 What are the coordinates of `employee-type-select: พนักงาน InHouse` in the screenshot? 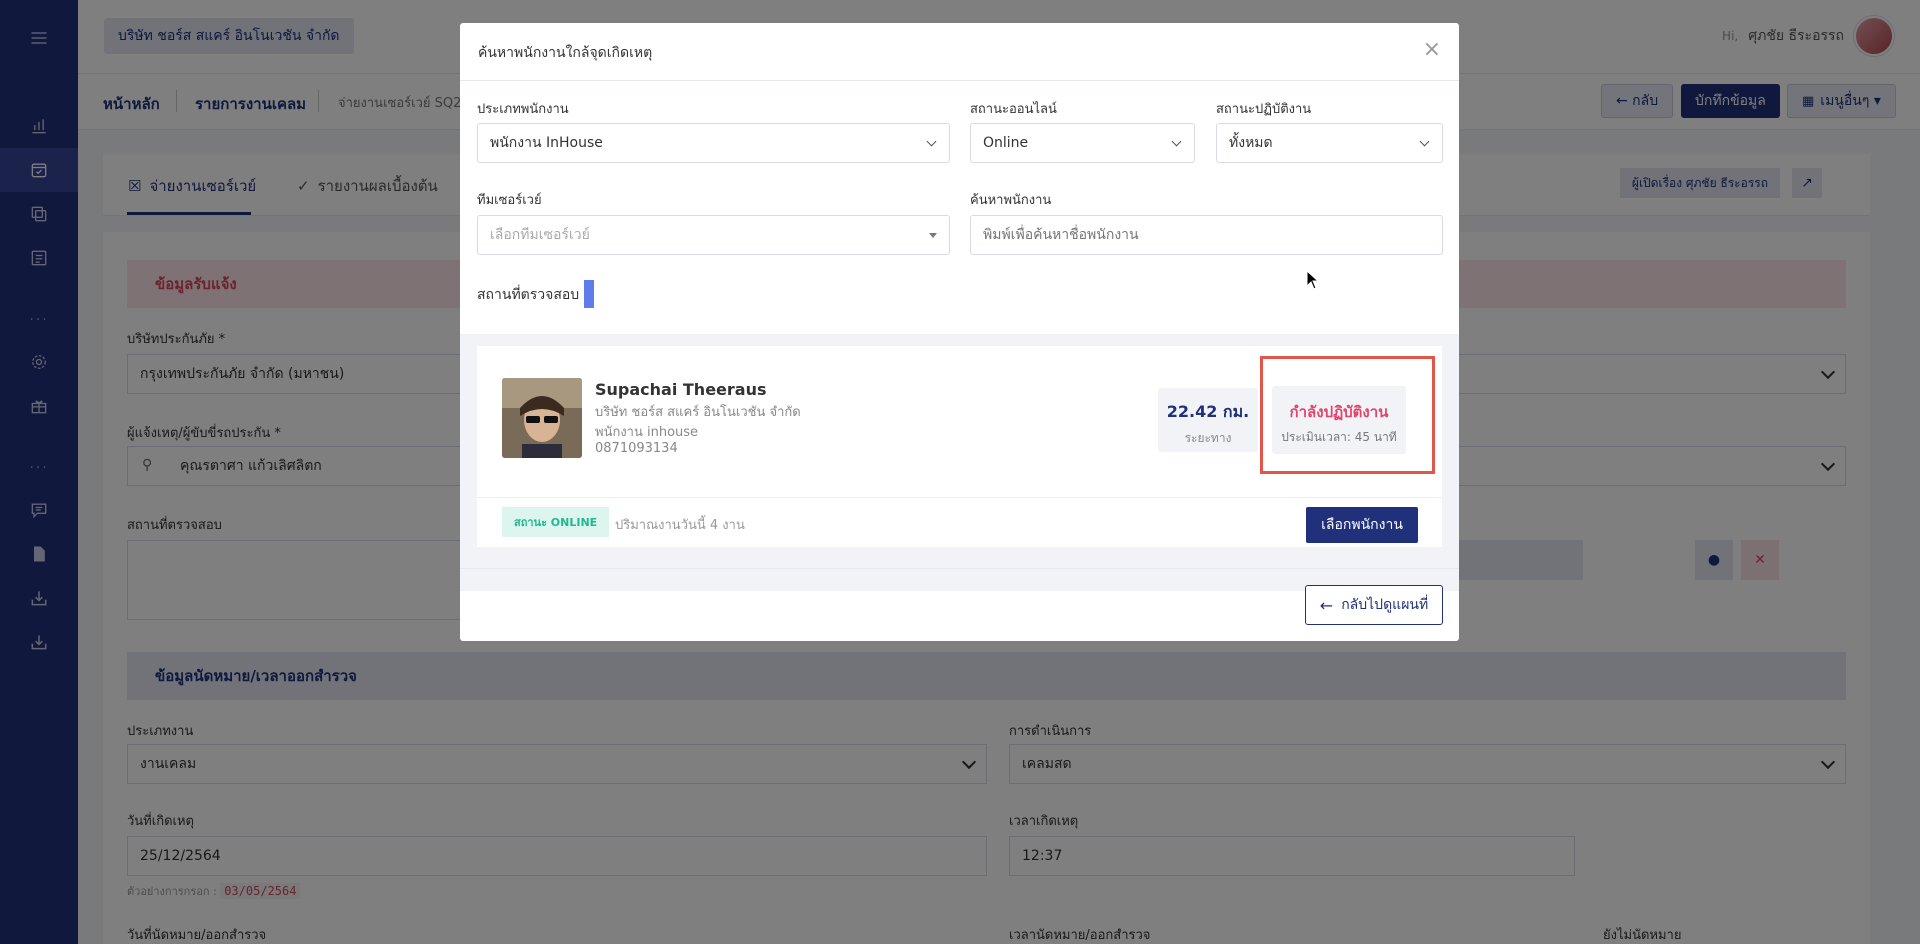 It's located at (713, 143).